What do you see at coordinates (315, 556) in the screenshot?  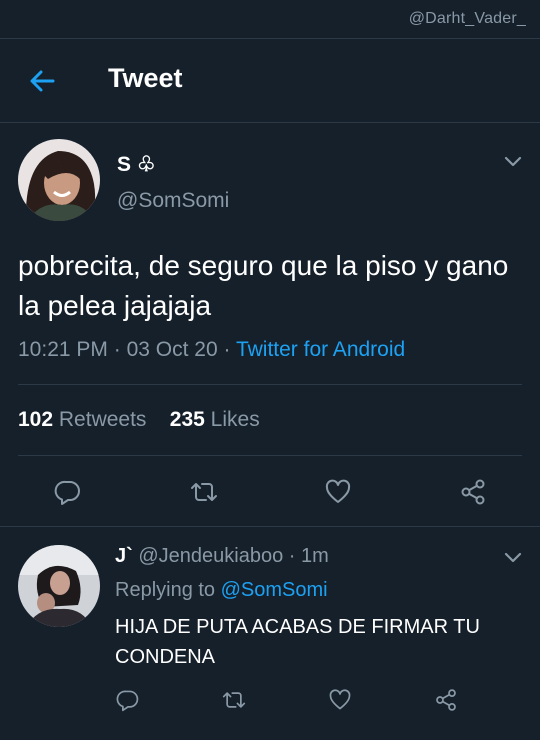 I see `reply-time: 1m` at bounding box center [315, 556].